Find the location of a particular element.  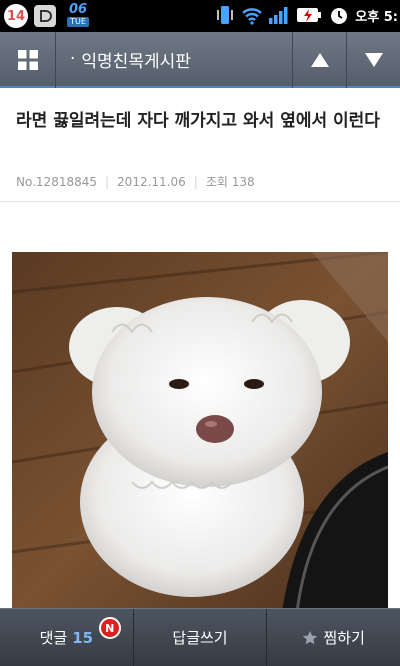

write-reply-label: 답글쓰기 is located at coordinates (200, 638).